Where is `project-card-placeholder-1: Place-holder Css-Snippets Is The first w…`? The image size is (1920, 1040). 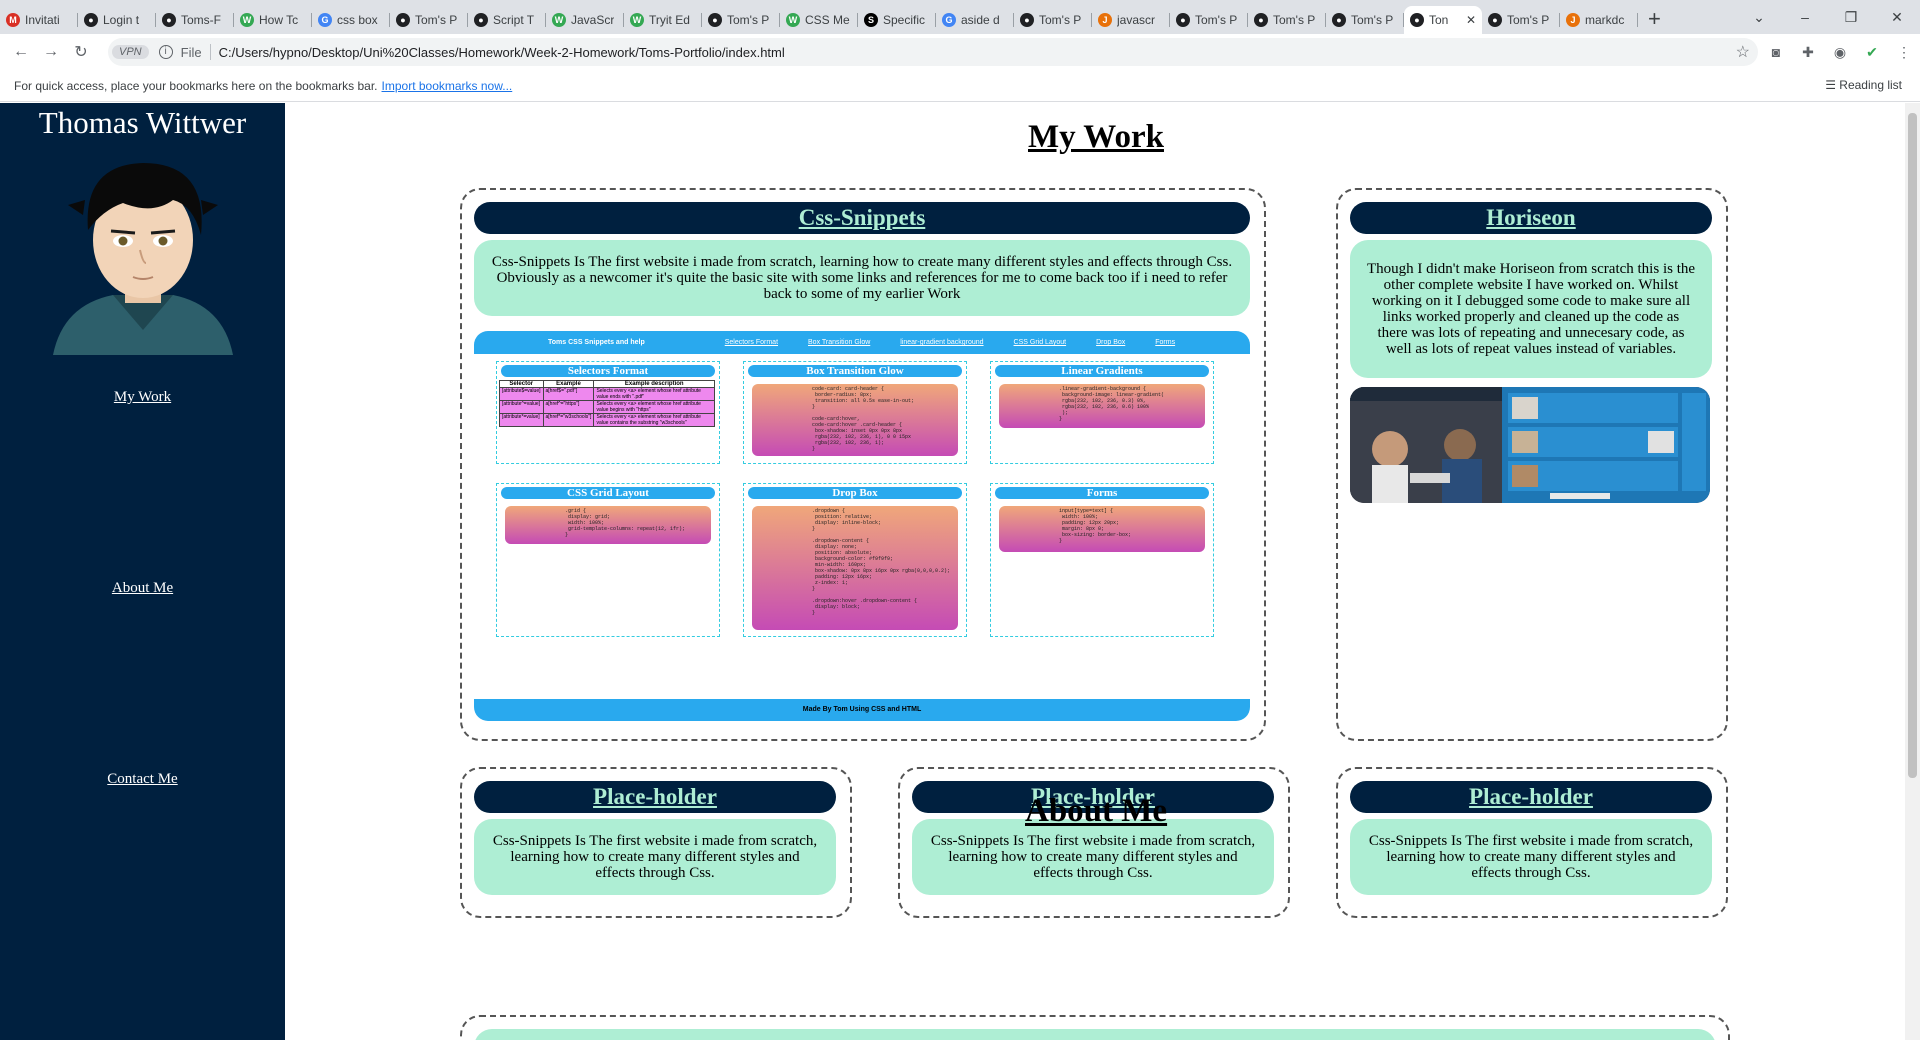 project-card-placeholder-1: Place-holder Css-Snippets Is The first w… is located at coordinates (656, 842).